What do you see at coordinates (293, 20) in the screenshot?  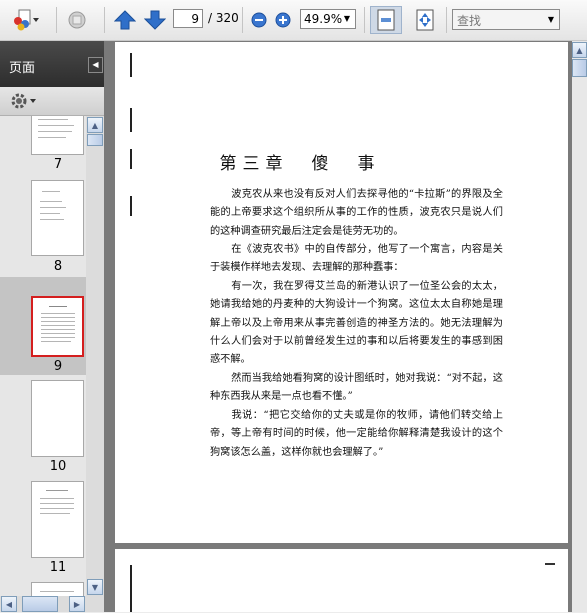 I see `toolbar: / 320 49.9% ▼ 查找 ▼` at bounding box center [293, 20].